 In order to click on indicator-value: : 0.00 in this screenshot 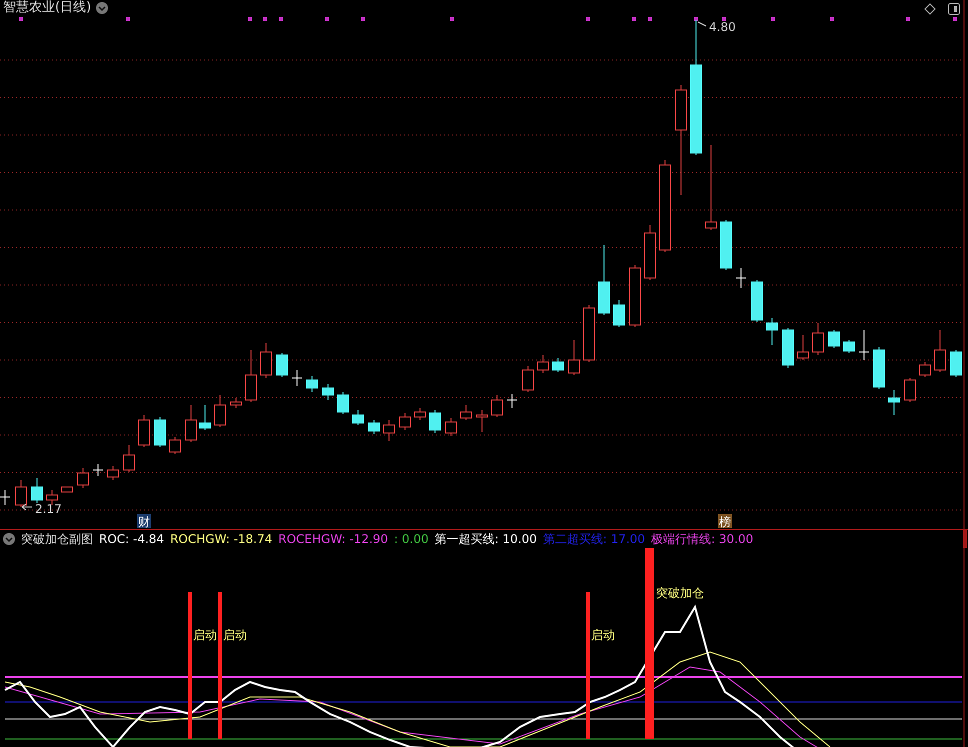, I will do `click(411, 539)`.